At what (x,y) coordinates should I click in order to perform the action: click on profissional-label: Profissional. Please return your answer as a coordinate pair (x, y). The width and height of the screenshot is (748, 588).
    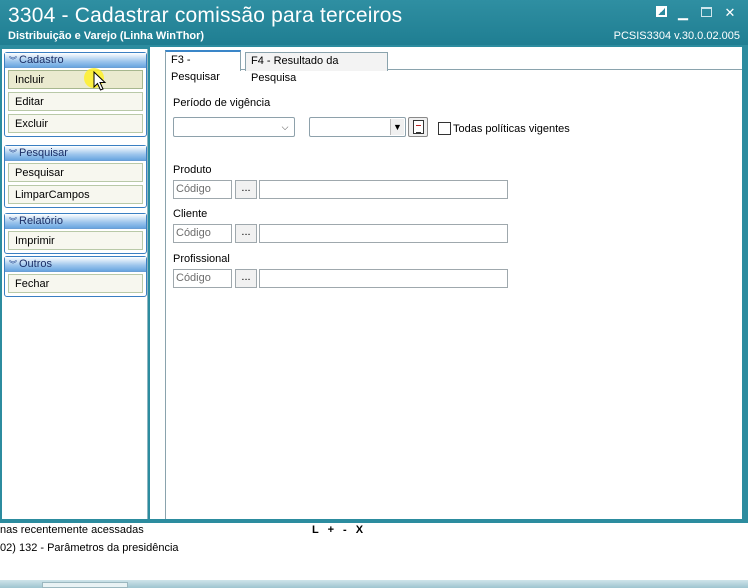
    Looking at the image, I should click on (201, 259).